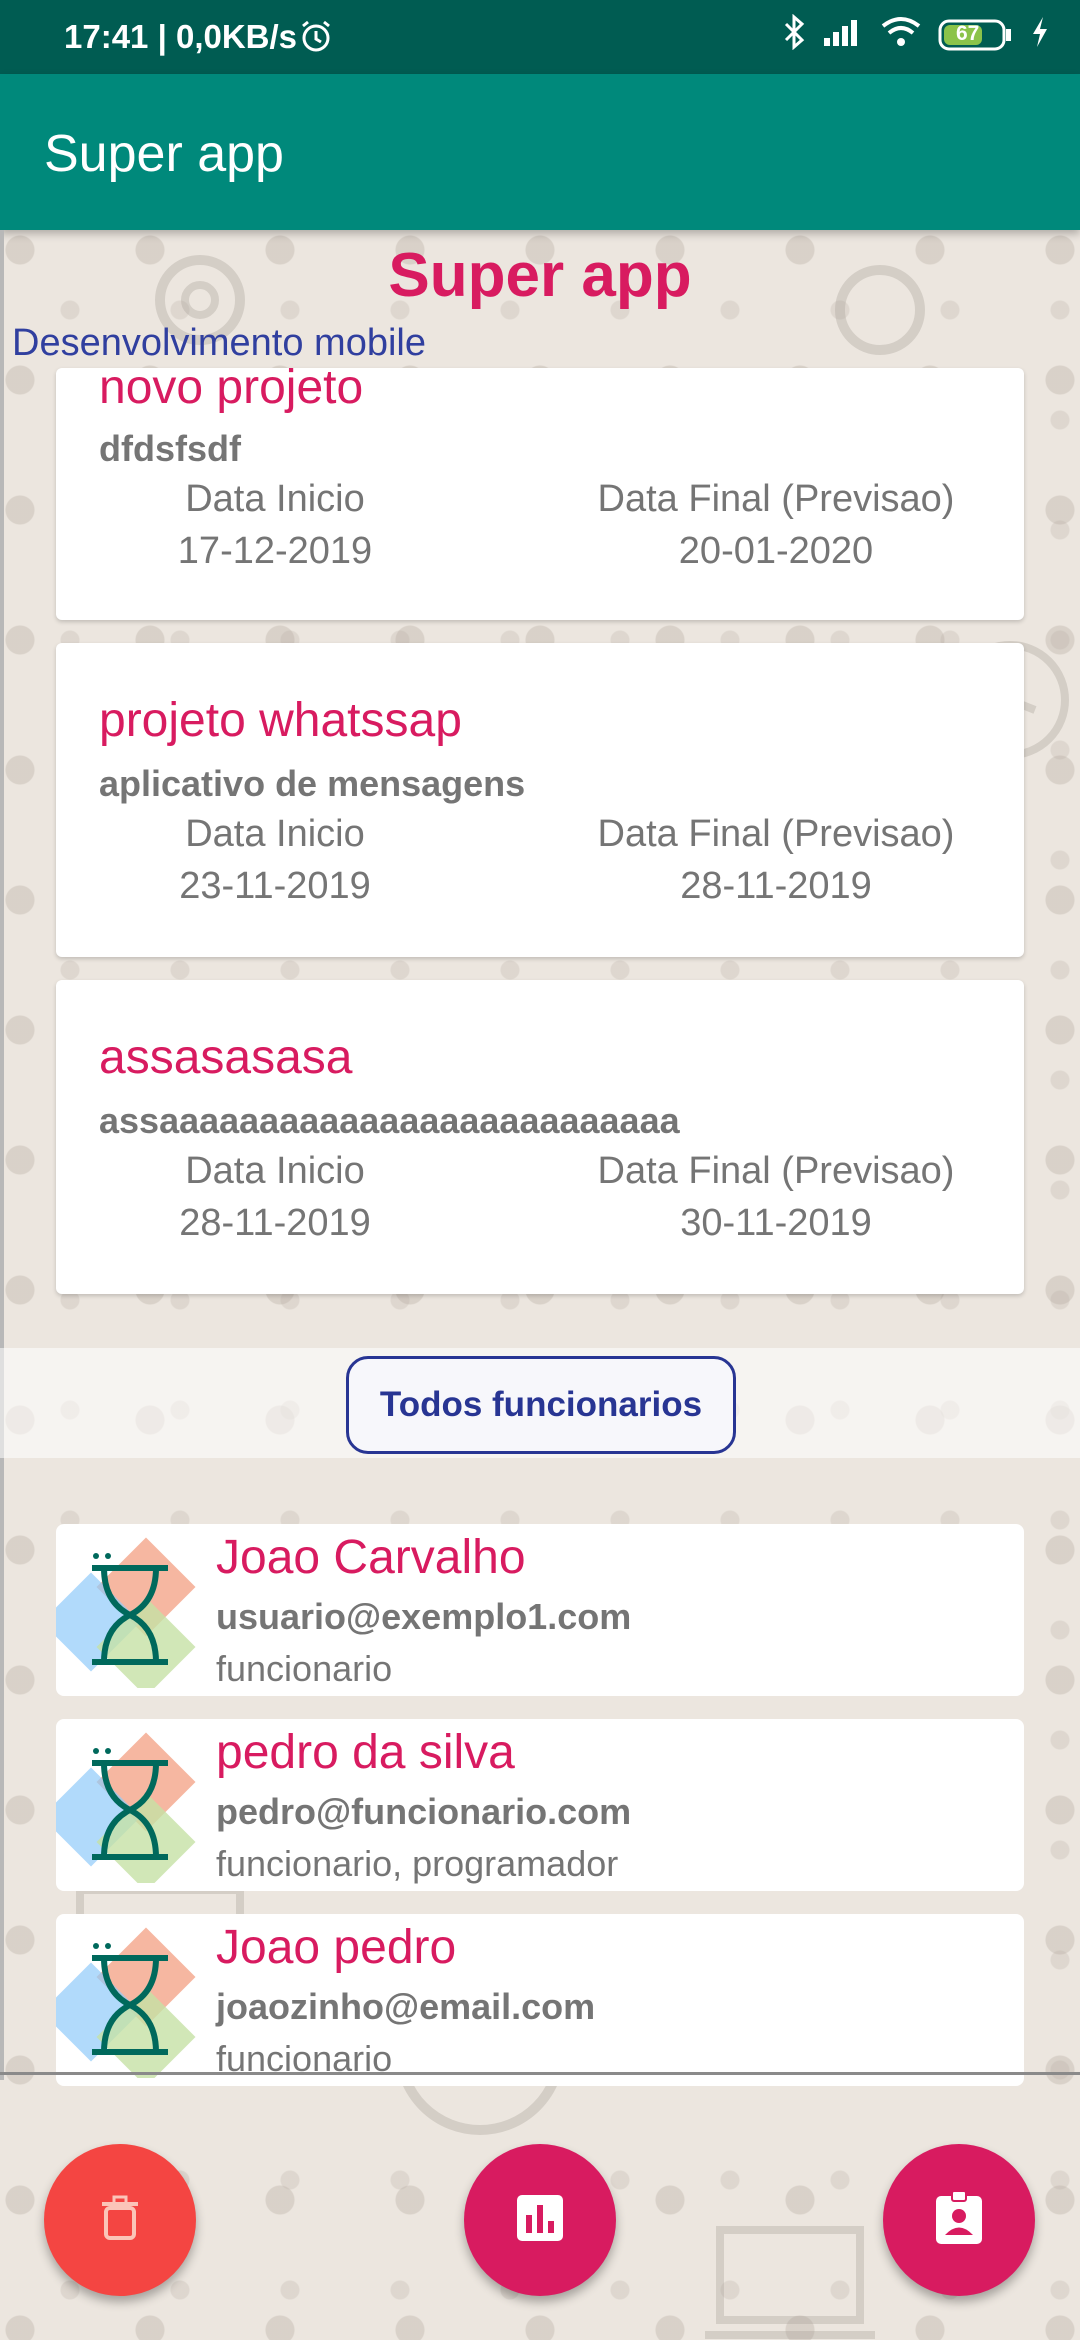  What do you see at coordinates (424, 1616) in the screenshot?
I see `employee-email: usuario@exemplo1.com` at bounding box center [424, 1616].